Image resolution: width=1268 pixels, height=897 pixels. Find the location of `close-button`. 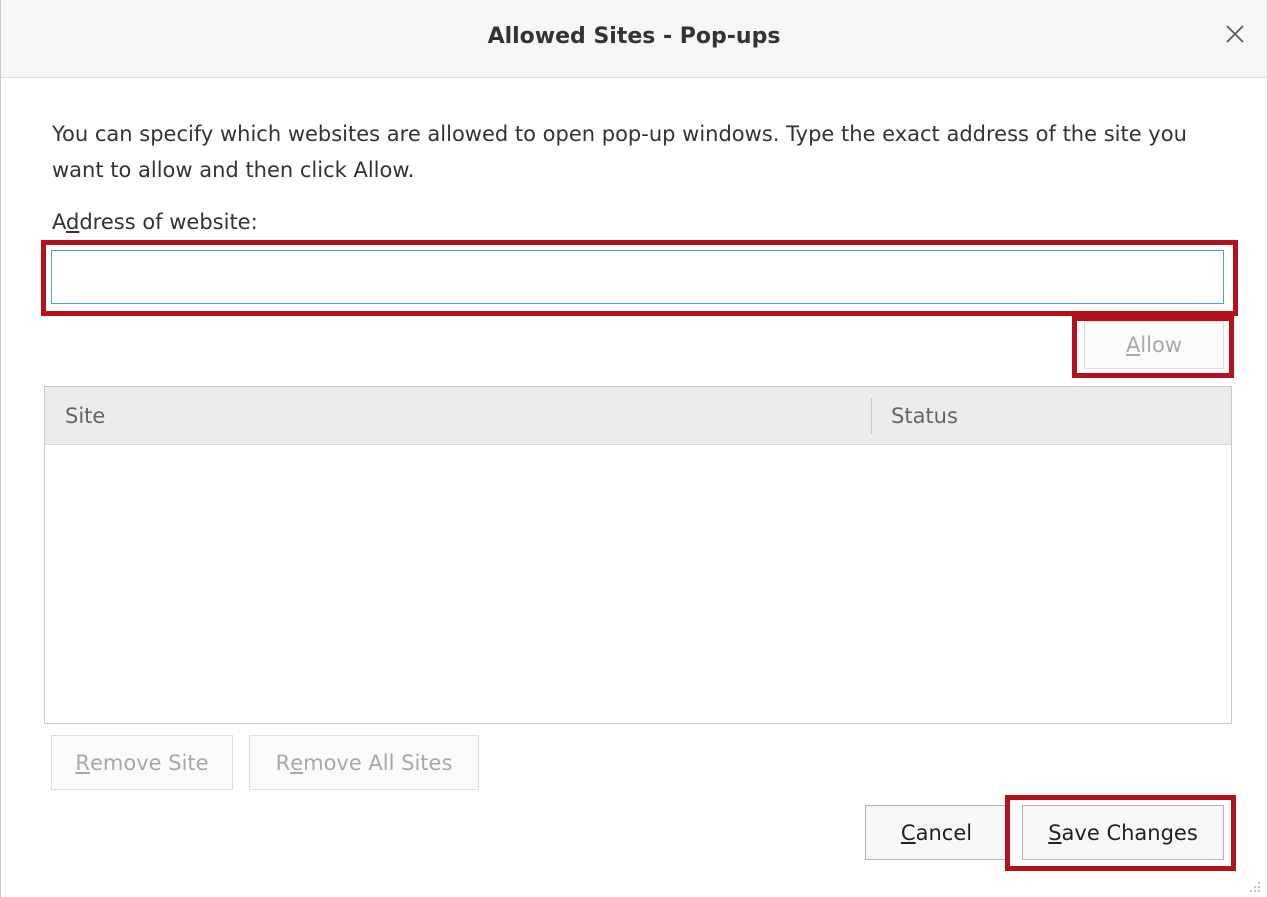

close-button is located at coordinates (1235, 34).